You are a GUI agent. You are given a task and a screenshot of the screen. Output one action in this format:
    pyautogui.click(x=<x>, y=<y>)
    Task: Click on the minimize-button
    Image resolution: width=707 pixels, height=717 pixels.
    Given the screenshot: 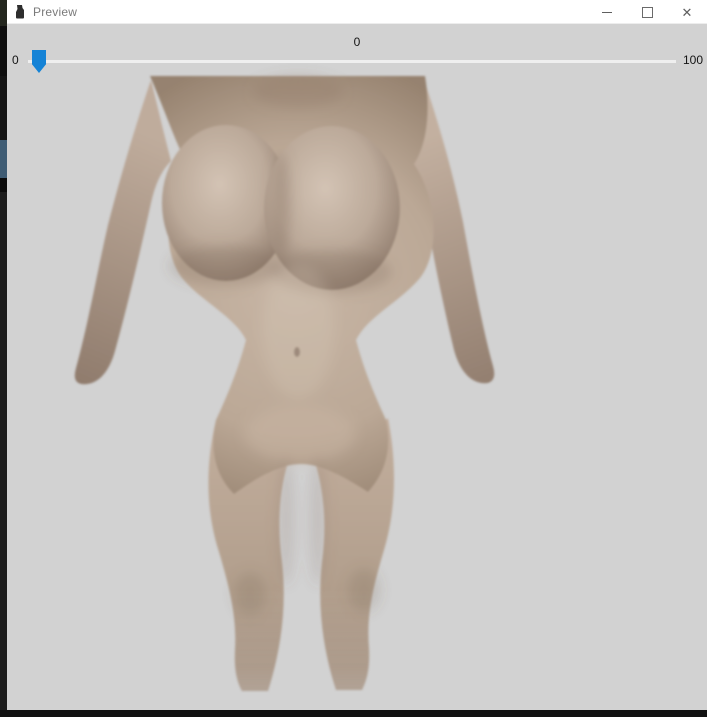 What is the action you would take?
    pyautogui.click(x=607, y=12)
    